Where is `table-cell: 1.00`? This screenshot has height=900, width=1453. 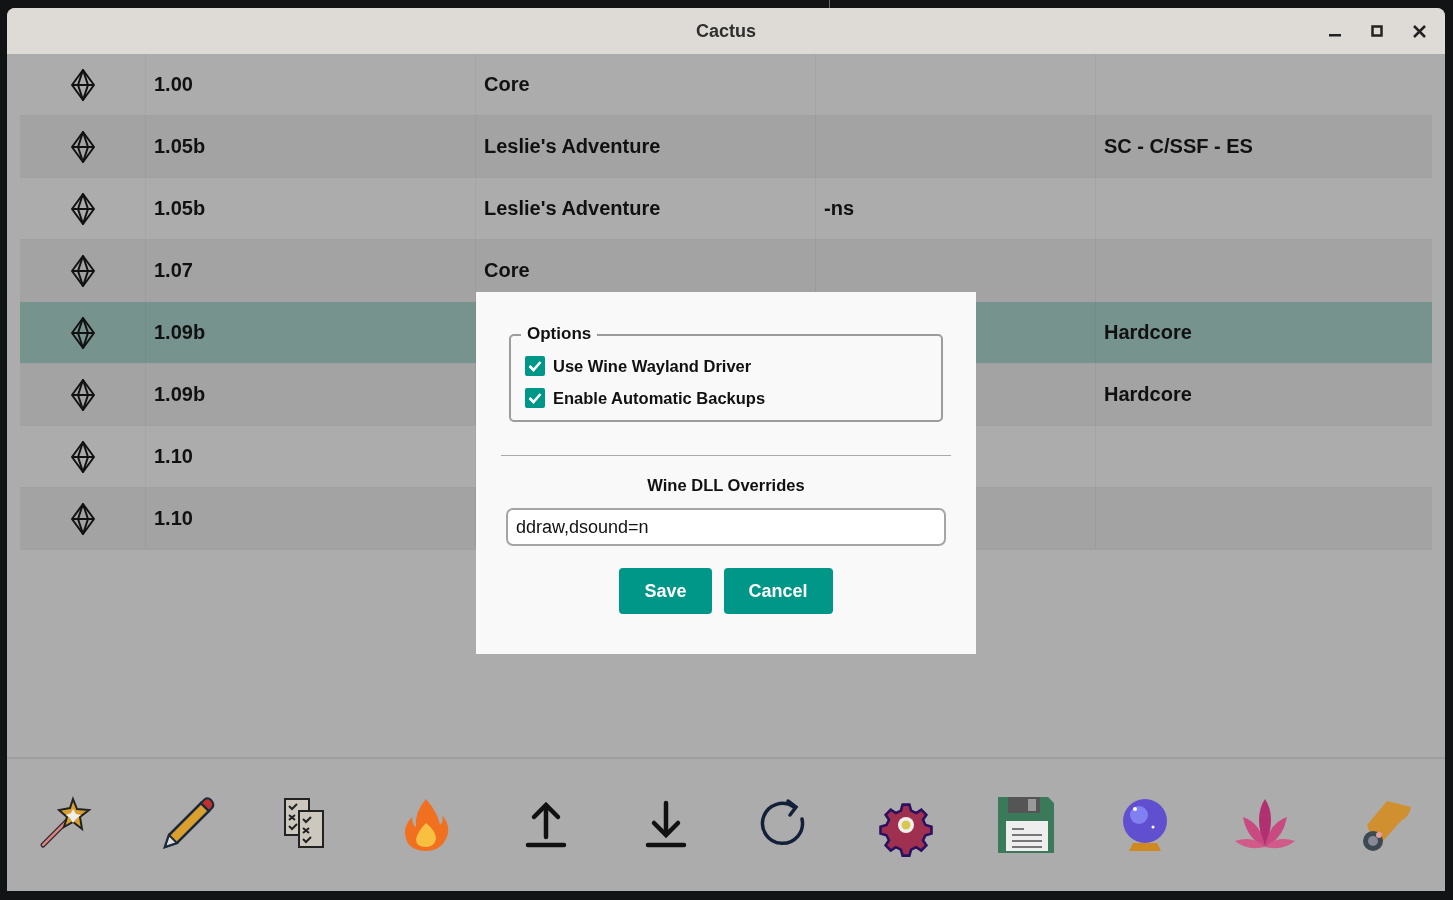
table-cell: 1.00 is located at coordinates (173, 84).